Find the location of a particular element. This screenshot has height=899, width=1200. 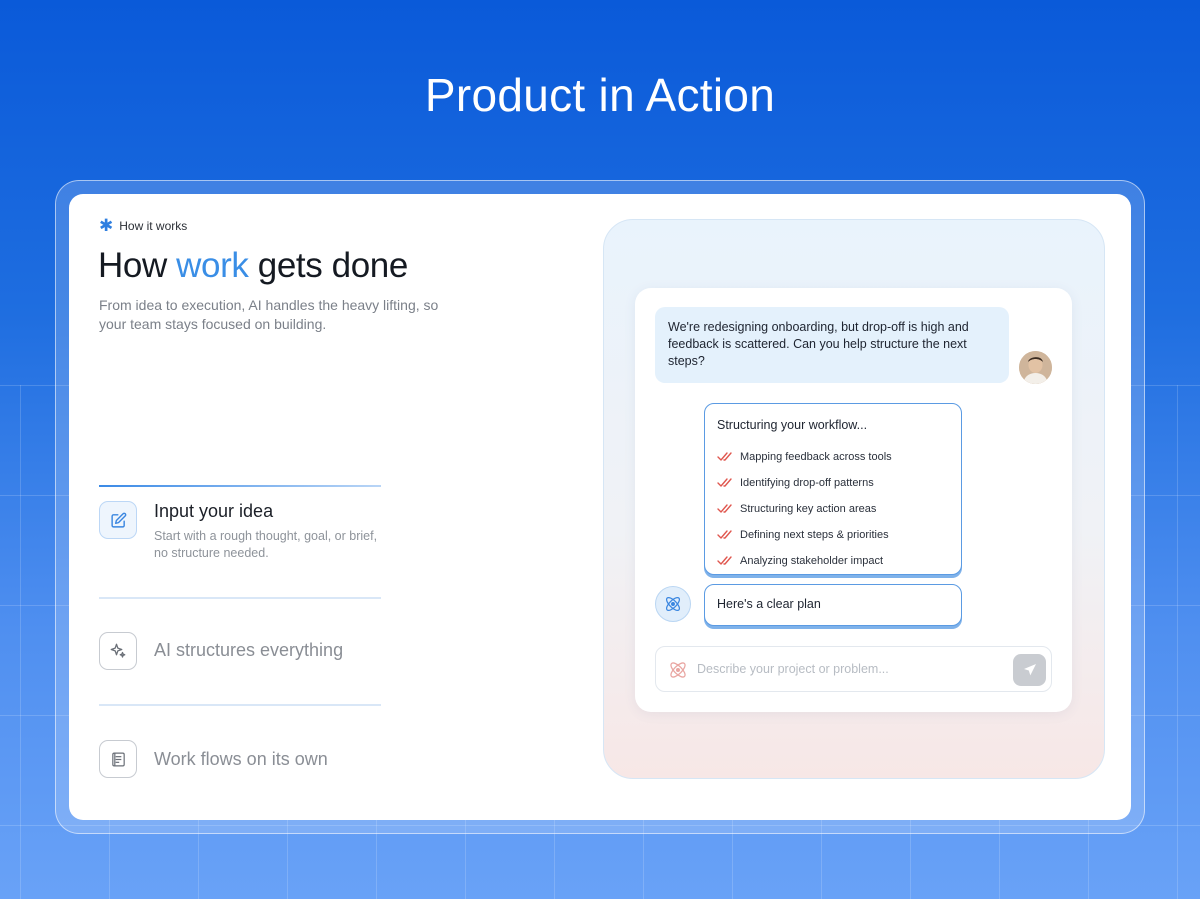

workflow-item-label: Mapping feedback across tools is located at coordinates (816, 457).